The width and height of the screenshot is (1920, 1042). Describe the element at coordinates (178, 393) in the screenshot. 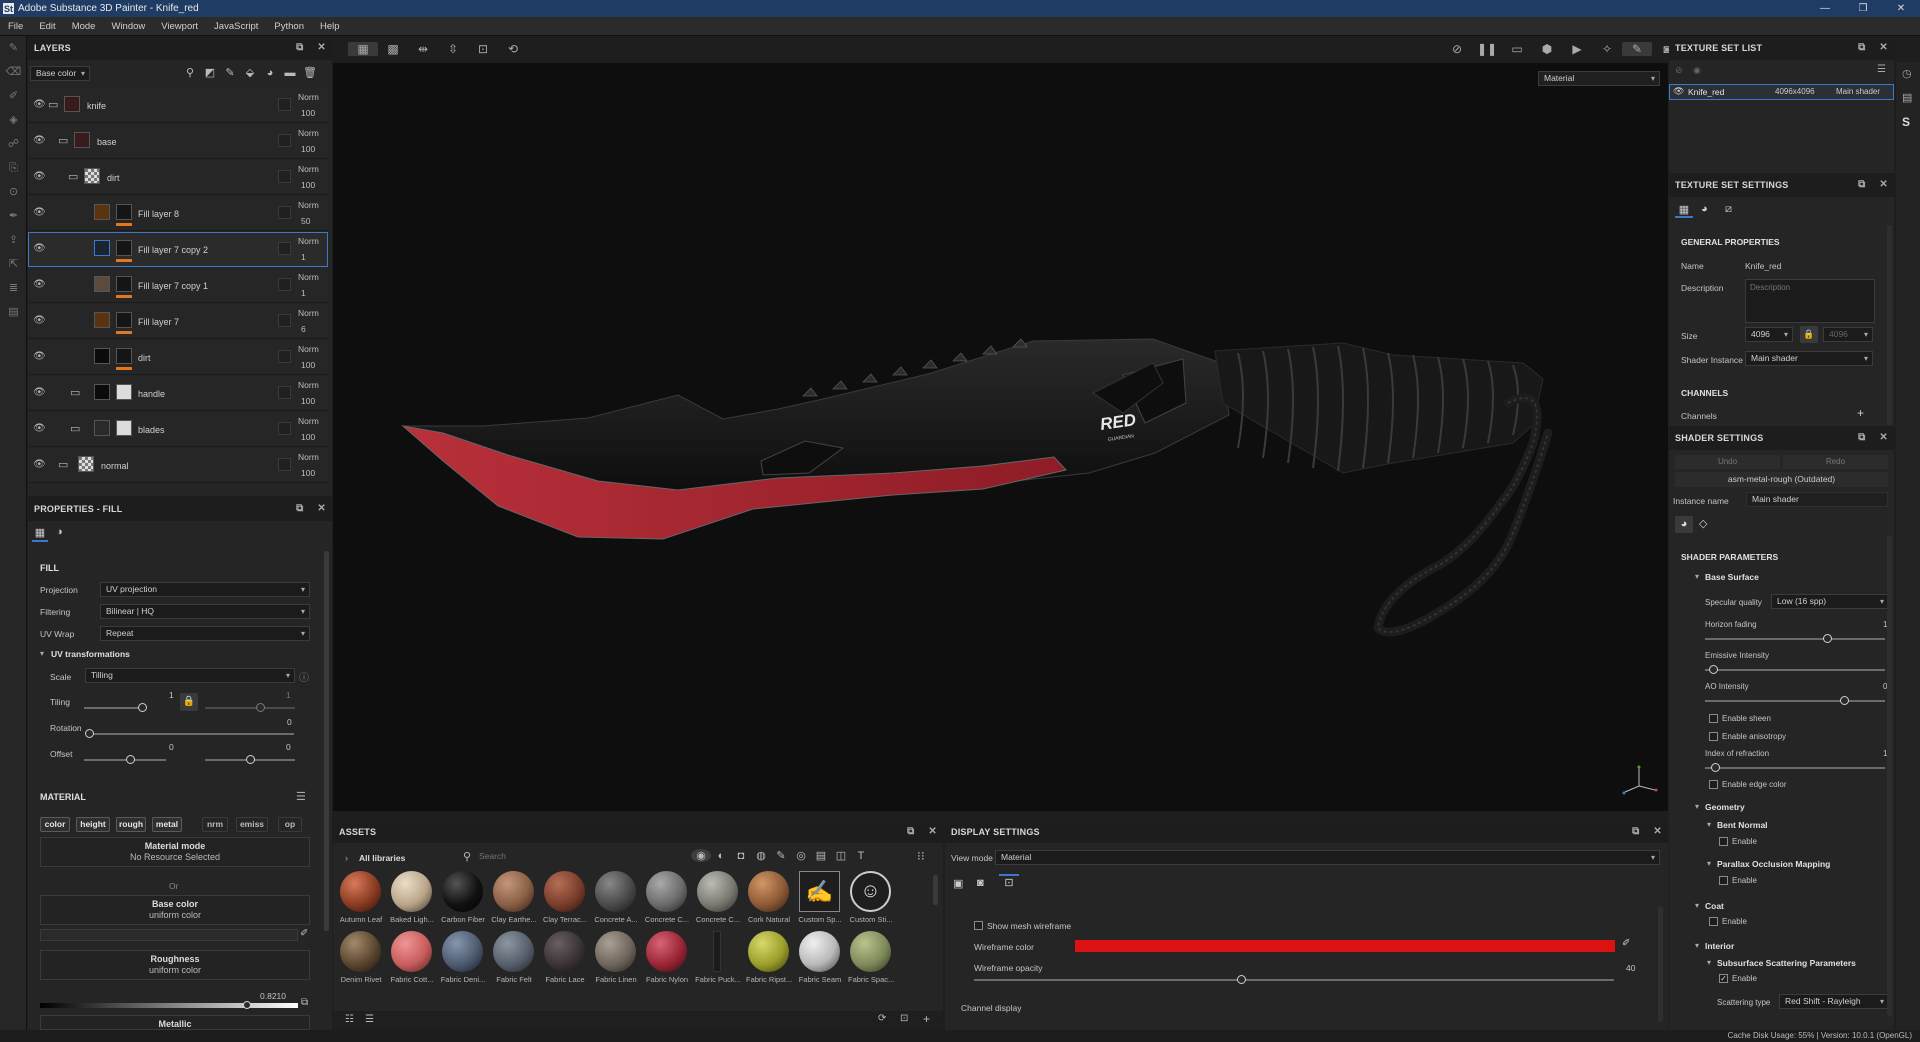

I see `layer-row: 👁 ▭ handle Norm 100` at that location.